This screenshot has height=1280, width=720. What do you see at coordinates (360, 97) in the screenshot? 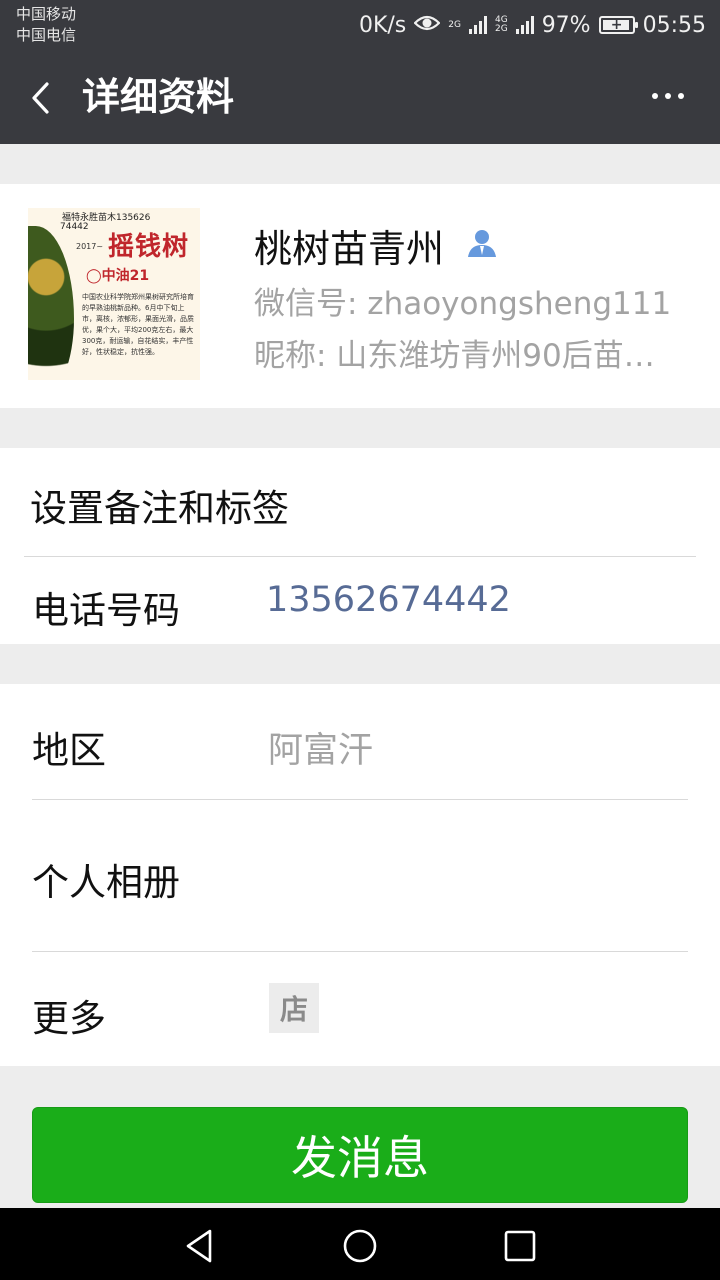
I see `nav-bar: 详细资料` at bounding box center [360, 97].